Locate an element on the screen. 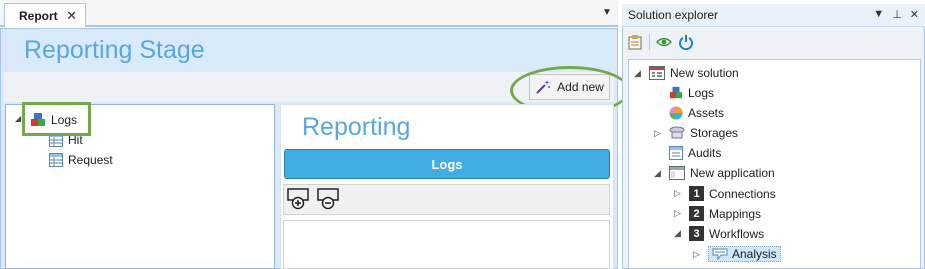  tab-report-label: Report is located at coordinates (38, 15).